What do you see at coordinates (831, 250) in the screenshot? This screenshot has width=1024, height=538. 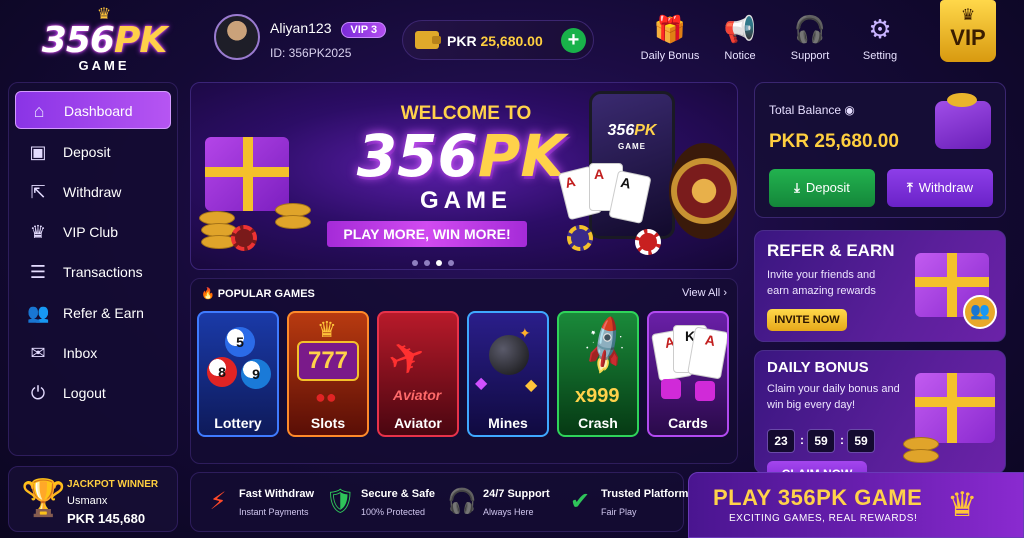 I see `refer-title: REFER & EARN` at bounding box center [831, 250].